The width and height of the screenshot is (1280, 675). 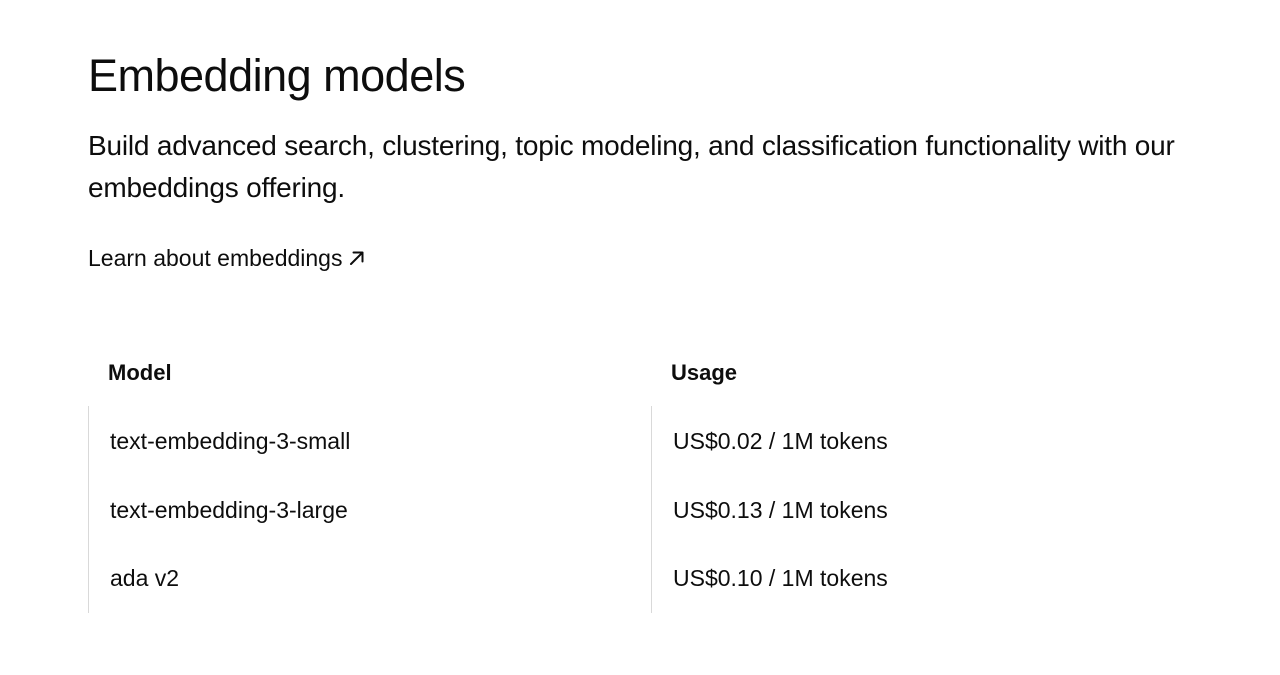 I want to click on usage-cell: US$0.10 / 1M tokens, so click(x=780, y=578).